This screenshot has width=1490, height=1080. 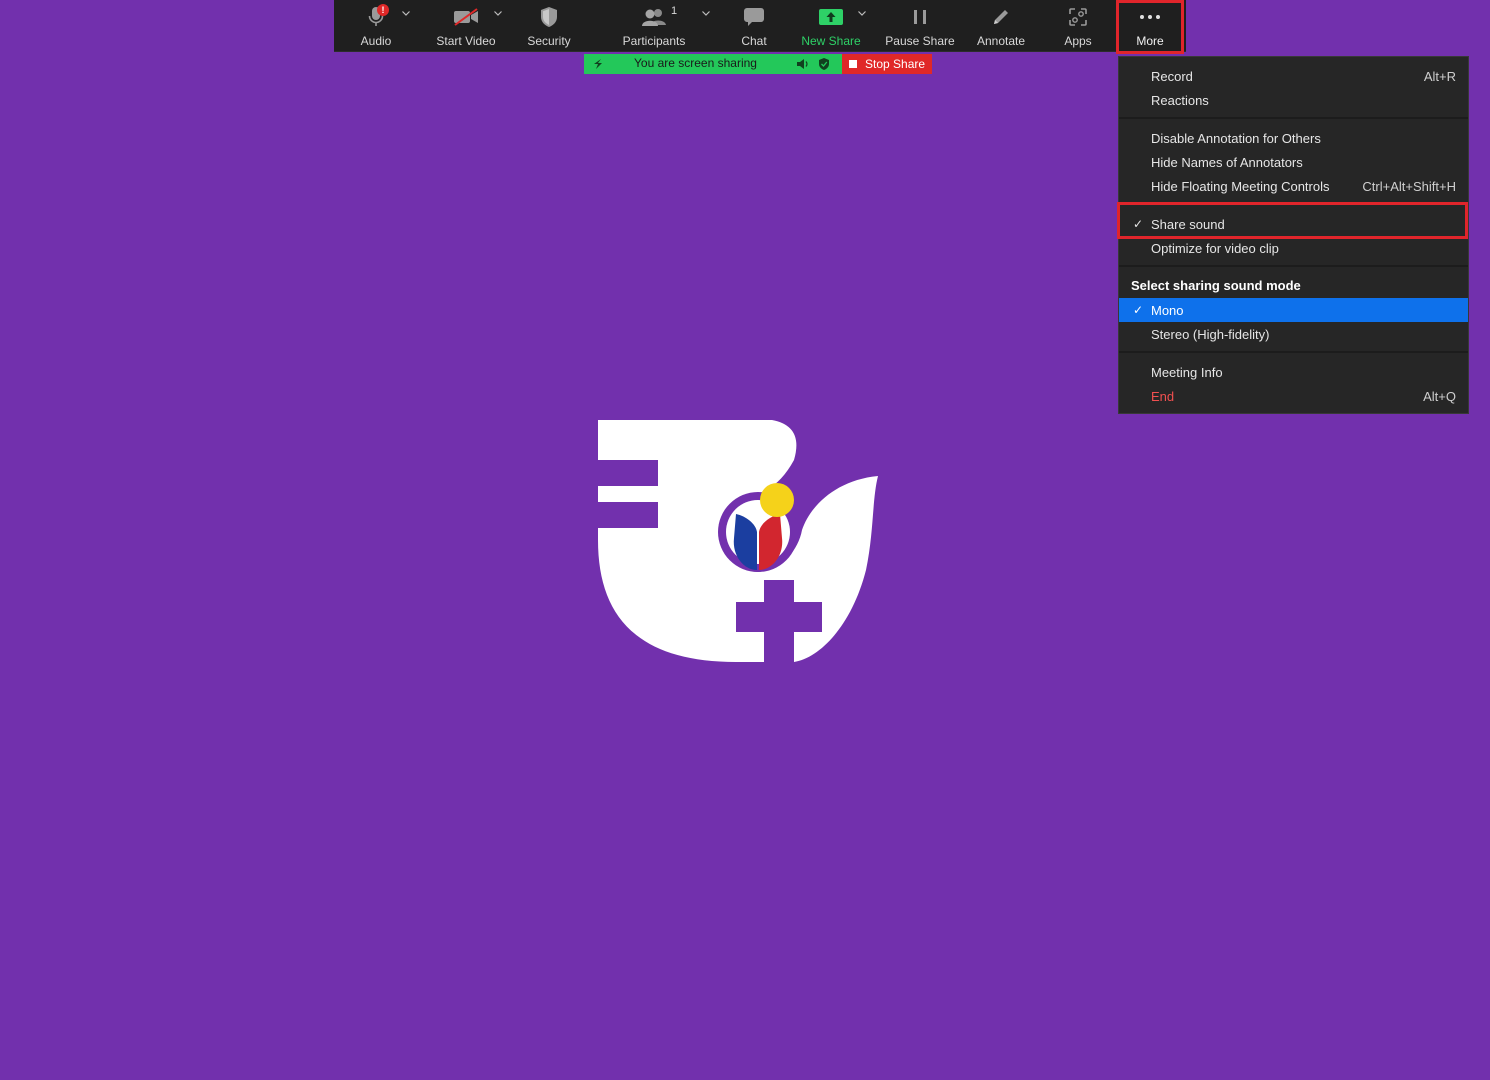 What do you see at coordinates (1180, 100) in the screenshot?
I see `menu-item-label: Reactions` at bounding box center [1180, 100].